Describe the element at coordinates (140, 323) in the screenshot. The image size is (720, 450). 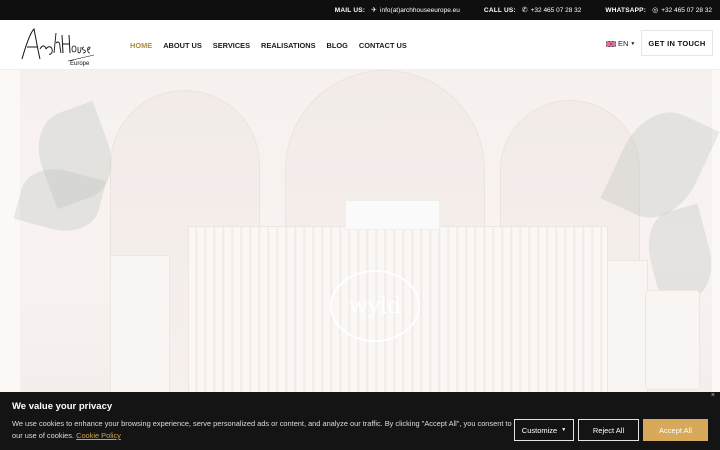
I see `left-pedestal` at that location.